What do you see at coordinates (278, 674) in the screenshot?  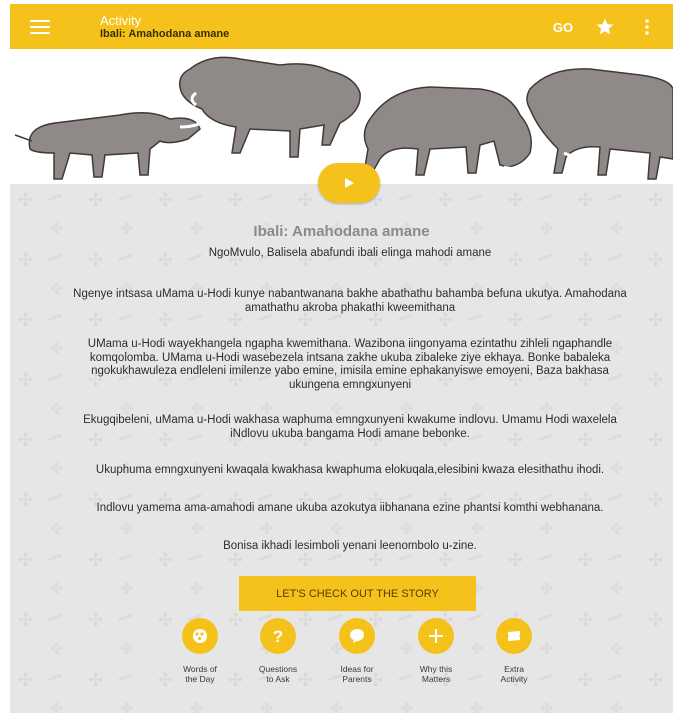 I see `questions-to-ask-label: Questions to Ask` at bounding box center [278, 674].